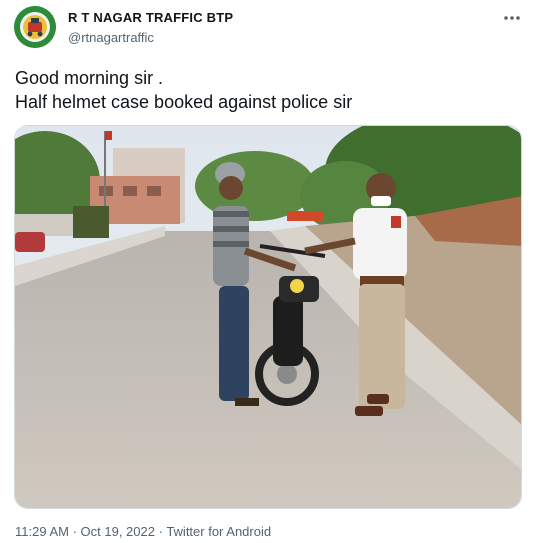 The width and height of the screenshot is (536, 543). Describe the element at coordinates (150, 17) in the screenshot. I see `author-display-name: R T NAGAR TRAFFIC BTP` at that location.